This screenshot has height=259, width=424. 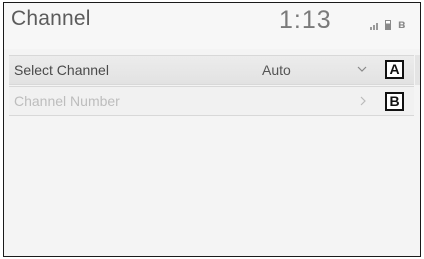 I want to click on bluetooth-icon: ʙ, so click(x=402, y=24).